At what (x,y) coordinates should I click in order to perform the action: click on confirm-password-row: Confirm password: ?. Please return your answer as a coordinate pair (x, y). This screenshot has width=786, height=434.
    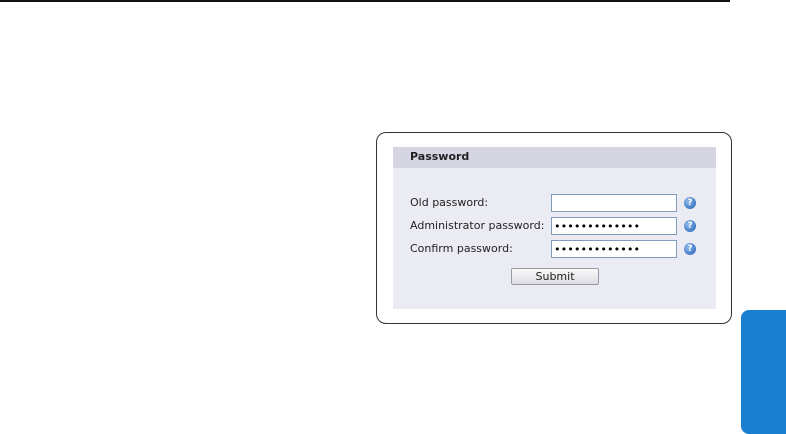
    Looking at the image, I should click on (554, 249).